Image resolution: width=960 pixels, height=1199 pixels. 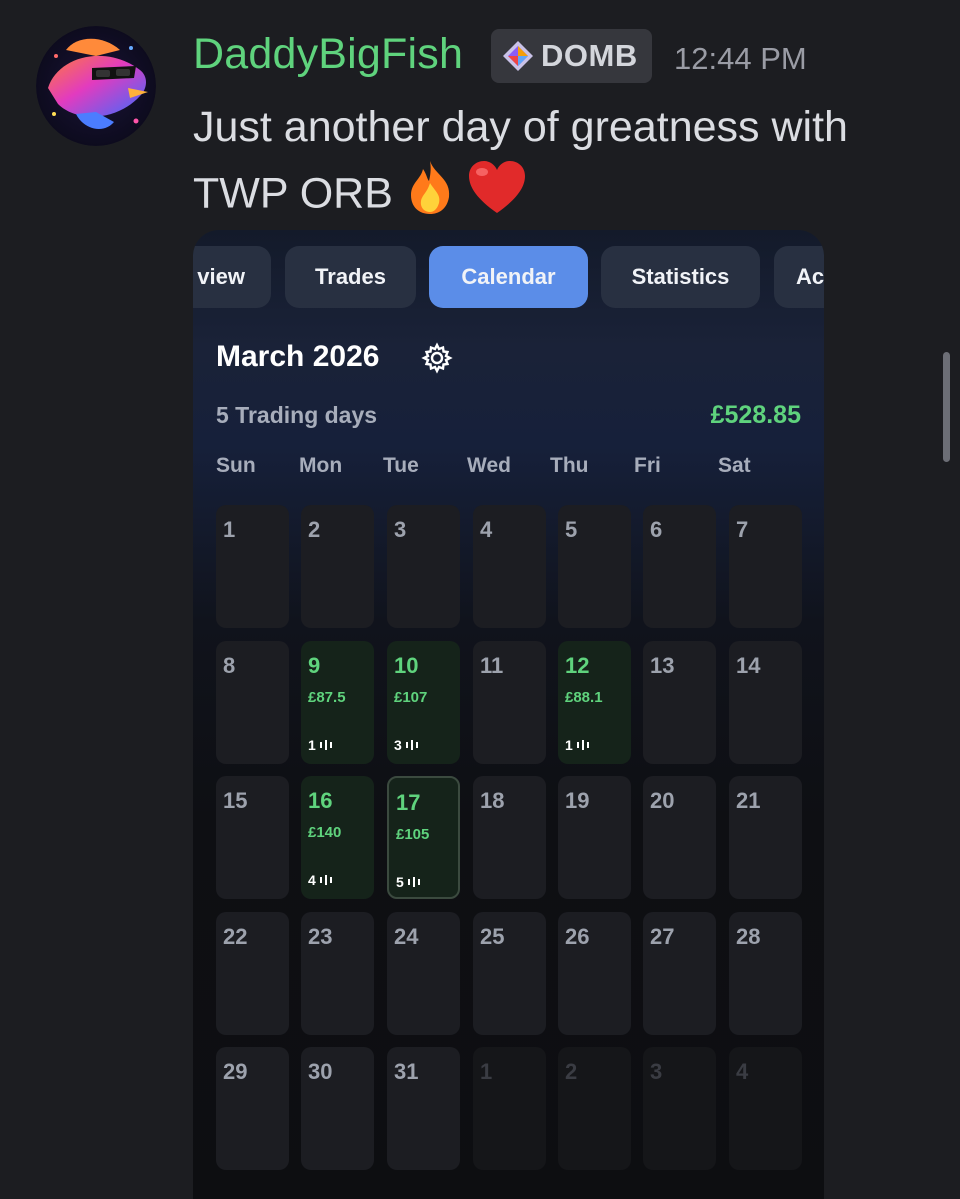 I want to click on calendar-day: 2, so click(x=337, y=566).